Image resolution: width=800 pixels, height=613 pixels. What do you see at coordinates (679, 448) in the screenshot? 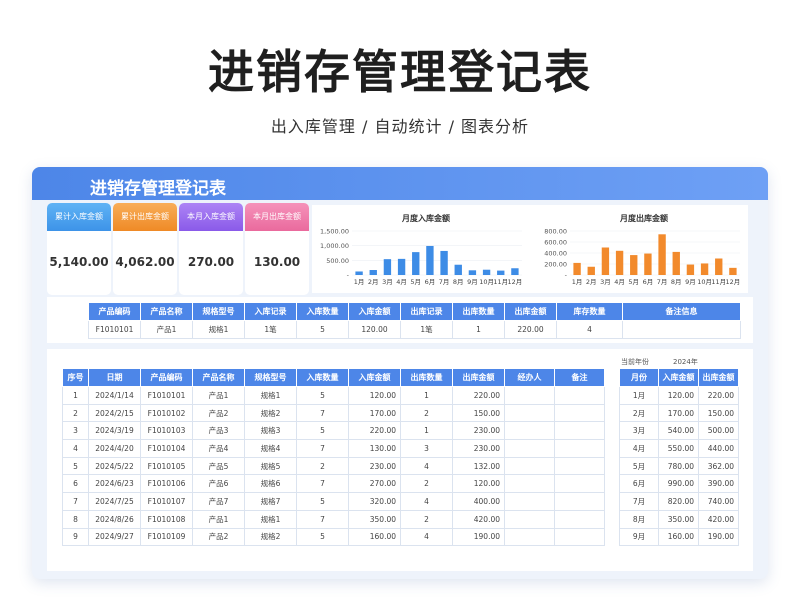
I see `table-row: 4月 550.00 440.00` at bounding box center [679, 448].